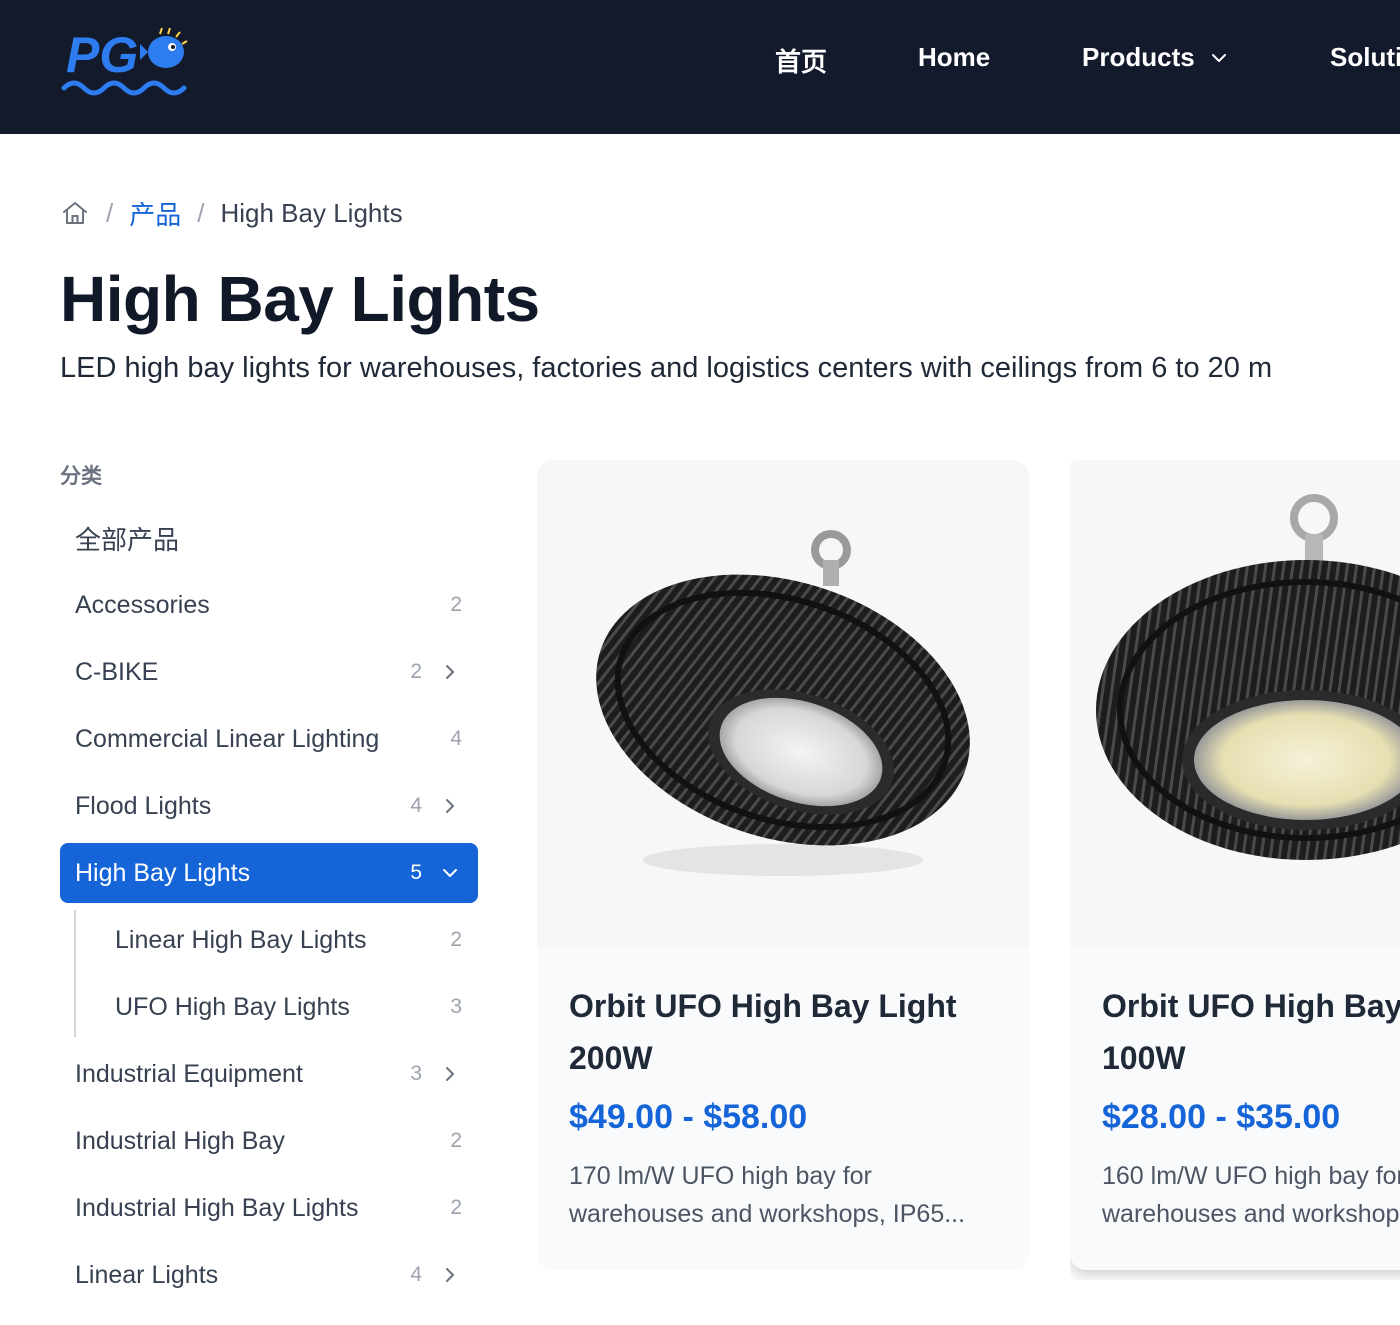  I want to click on category-label: Linear High Bay Lights, so click(241, 939).